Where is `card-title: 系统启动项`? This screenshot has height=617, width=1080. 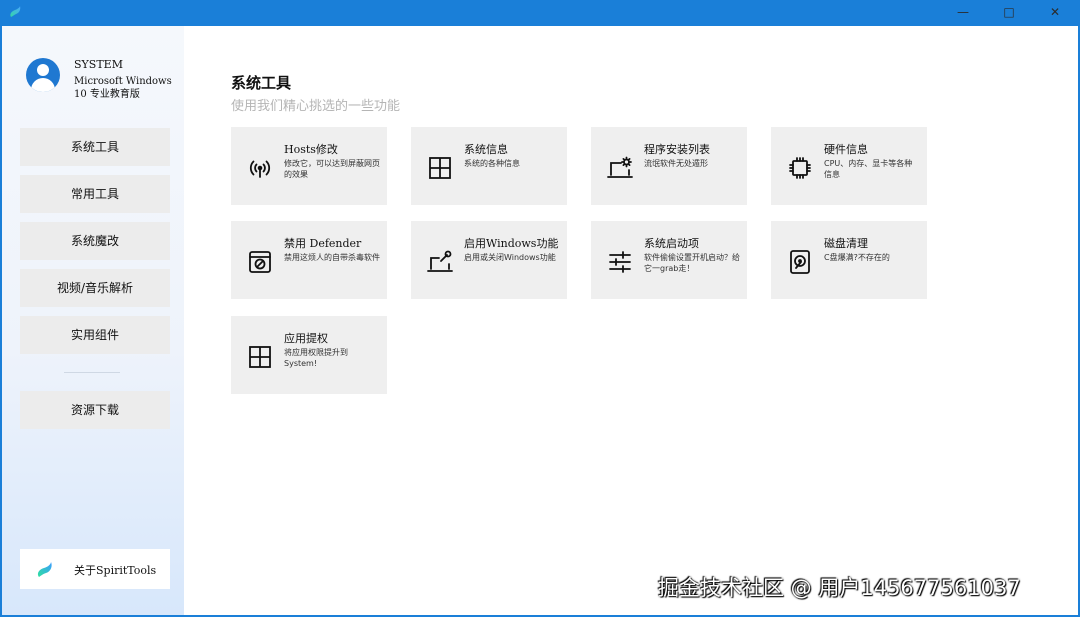 card-title: 系统启动项 is located at coordinates (671, 243).